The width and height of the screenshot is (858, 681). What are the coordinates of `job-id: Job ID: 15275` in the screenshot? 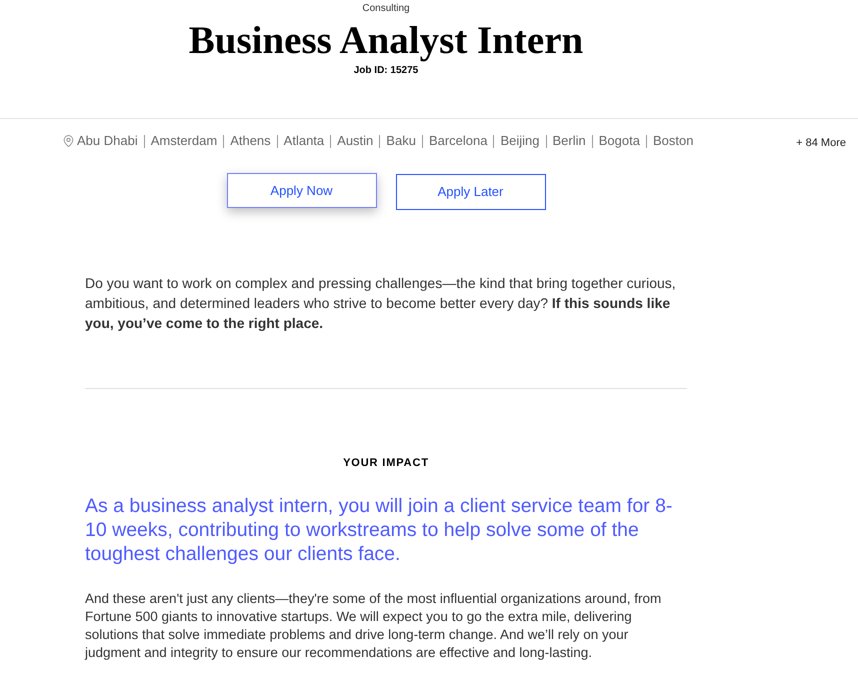 It's located at (386, 71).